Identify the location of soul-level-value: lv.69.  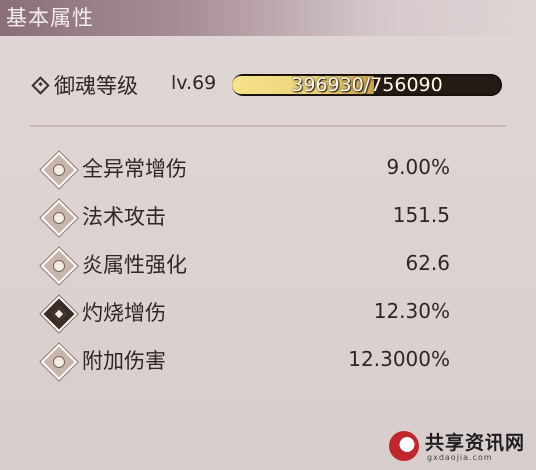
(194, 83).